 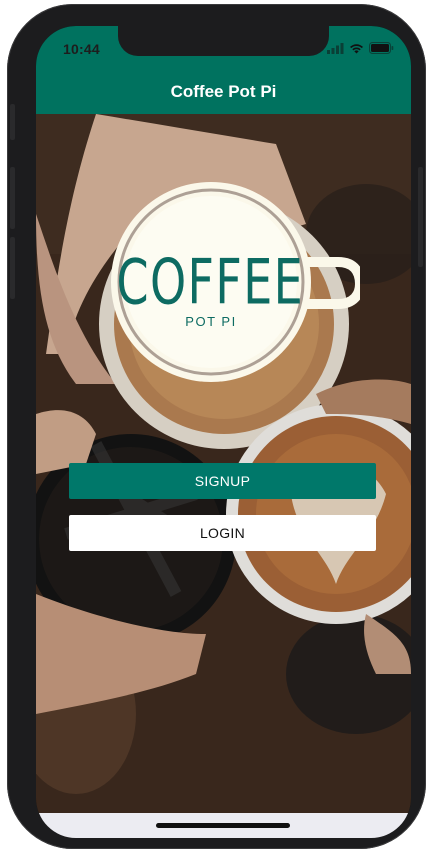 I want to click on logo-word: COFFEE, so click(x=210, y=282).